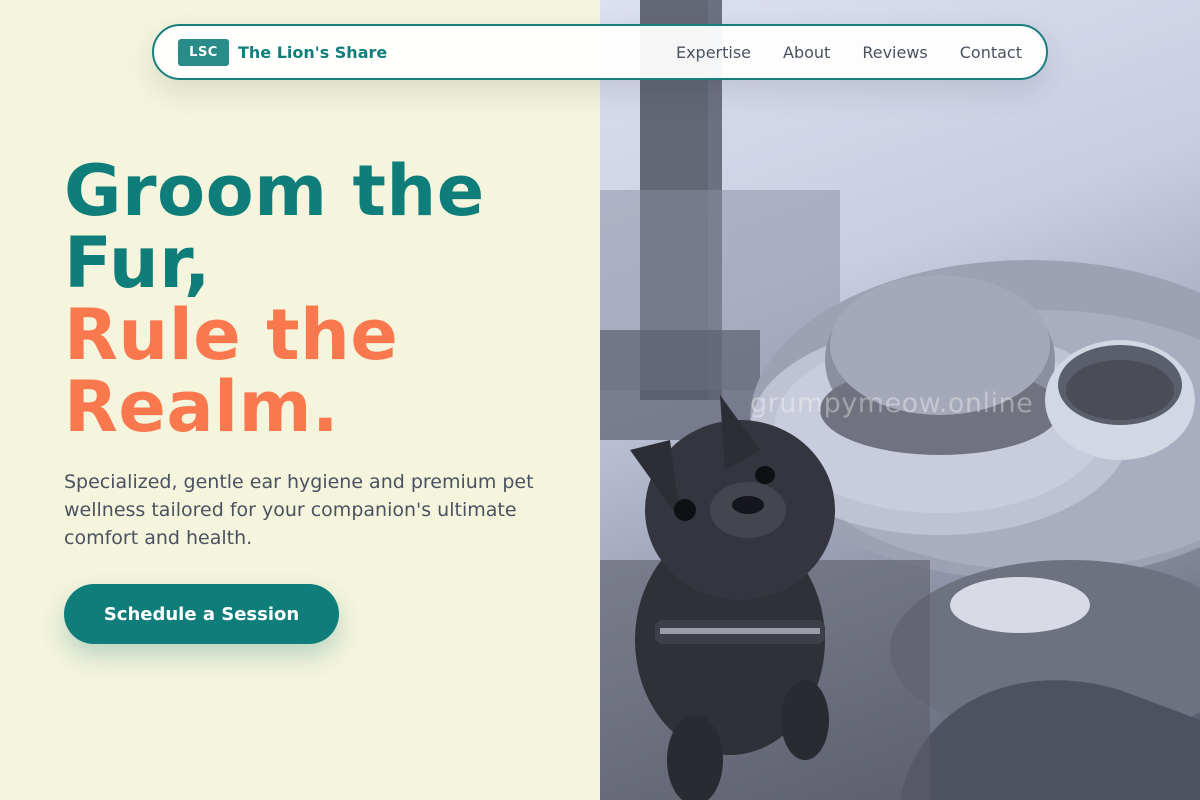 The height and width of the screenshot is (800, 1200). What do you see at coordinates (892, 403) in the screenshot?
I see `photo-watermark: grumpymeow.online` at bounding box center [892, 403].